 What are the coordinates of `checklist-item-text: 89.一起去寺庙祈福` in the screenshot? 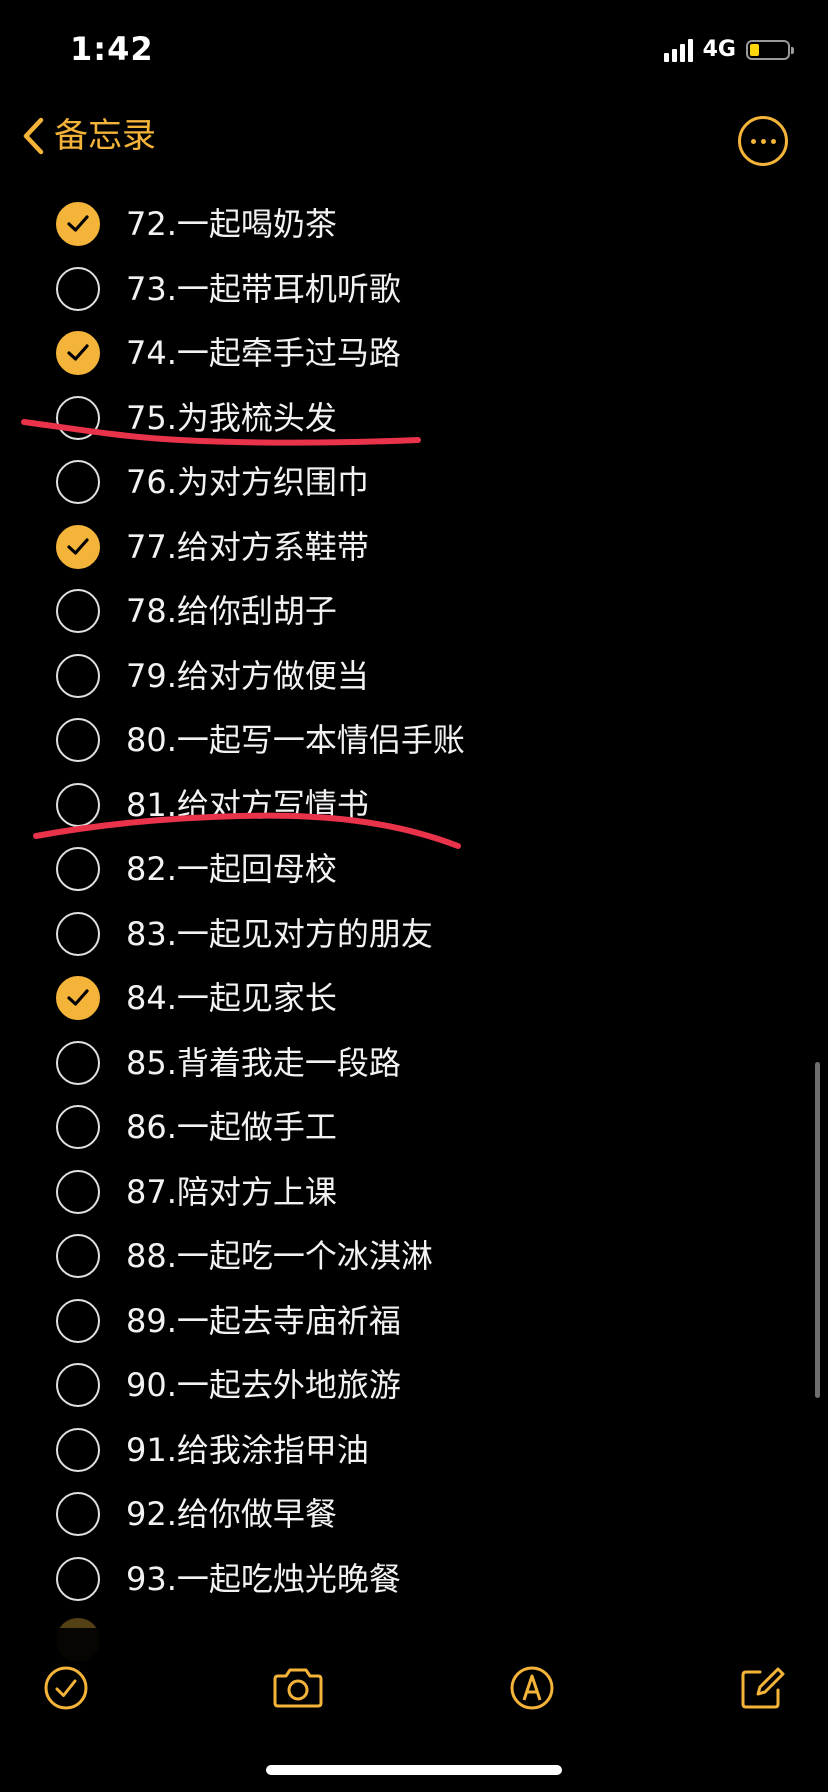 It's located at (263, 1321).